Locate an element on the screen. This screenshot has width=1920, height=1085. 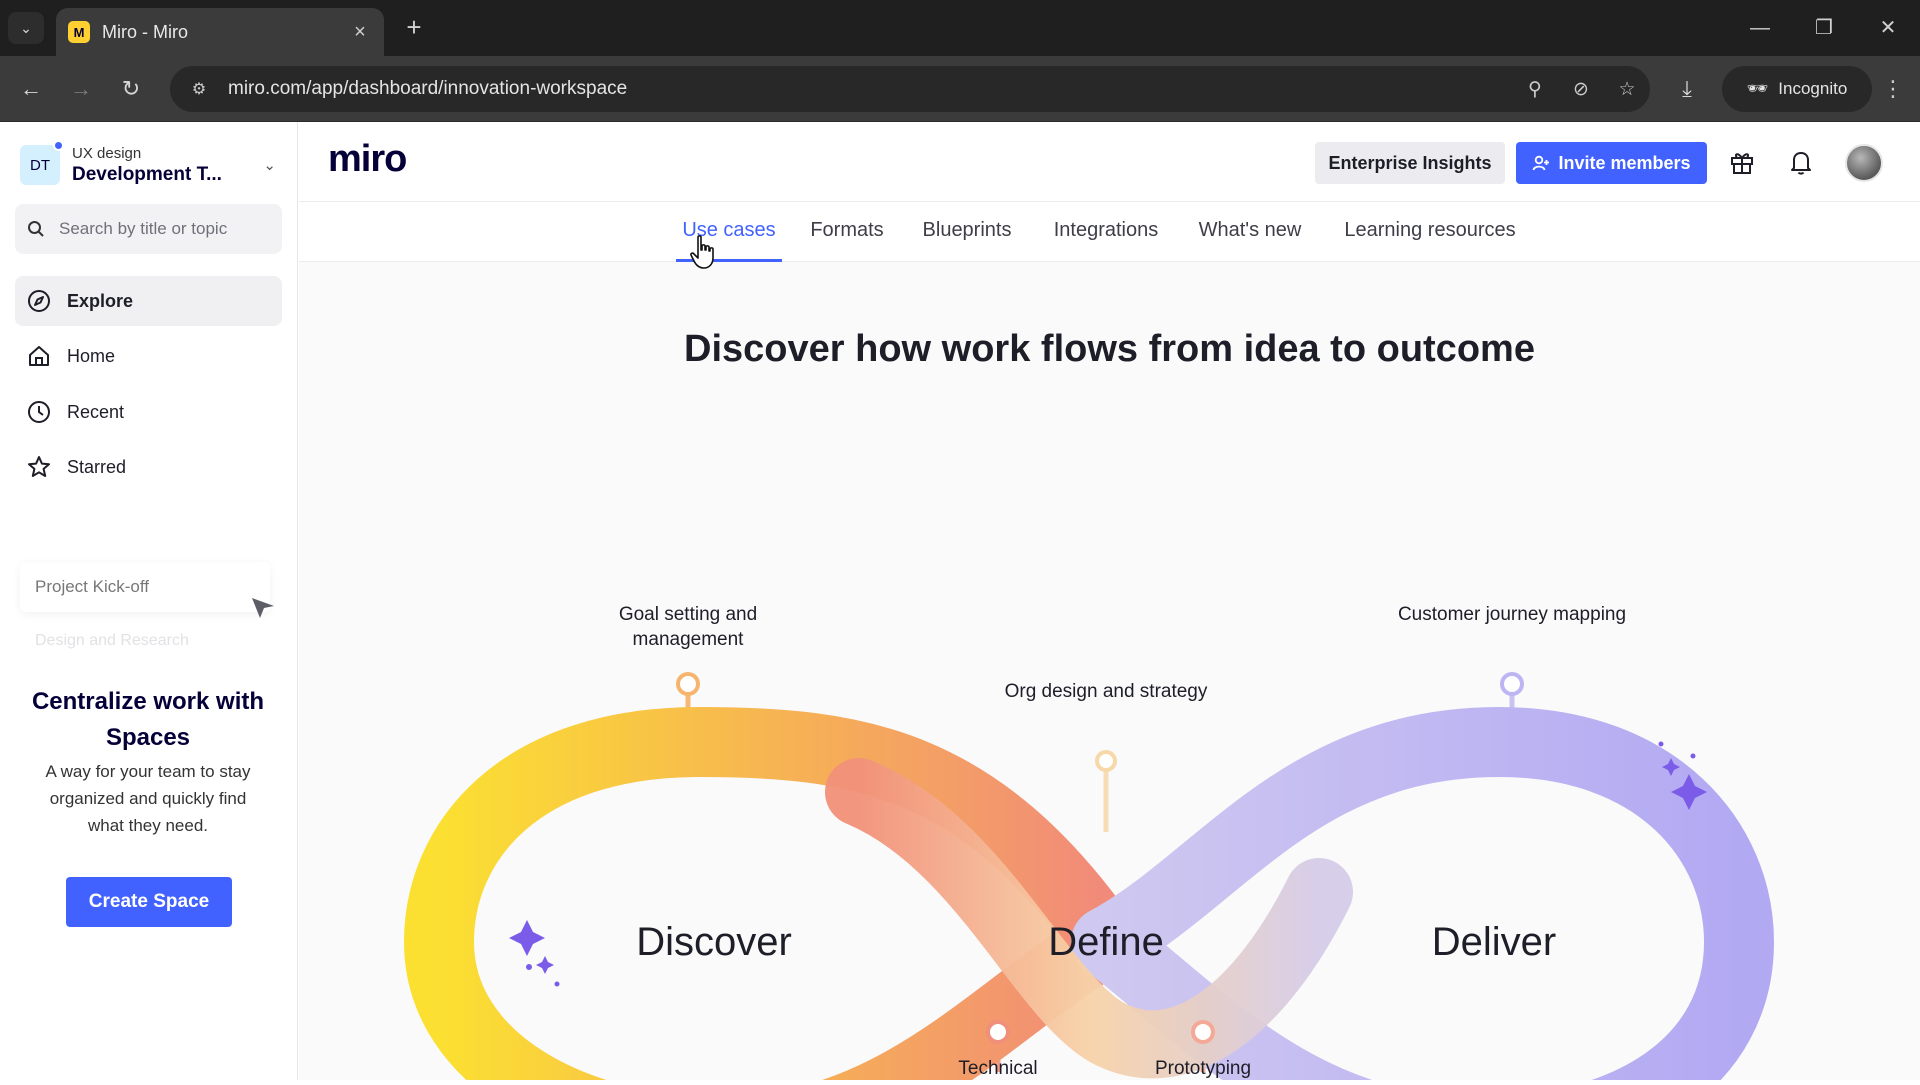
browser-tab: M Miro - Miro × is located at coordinates (220, 32).